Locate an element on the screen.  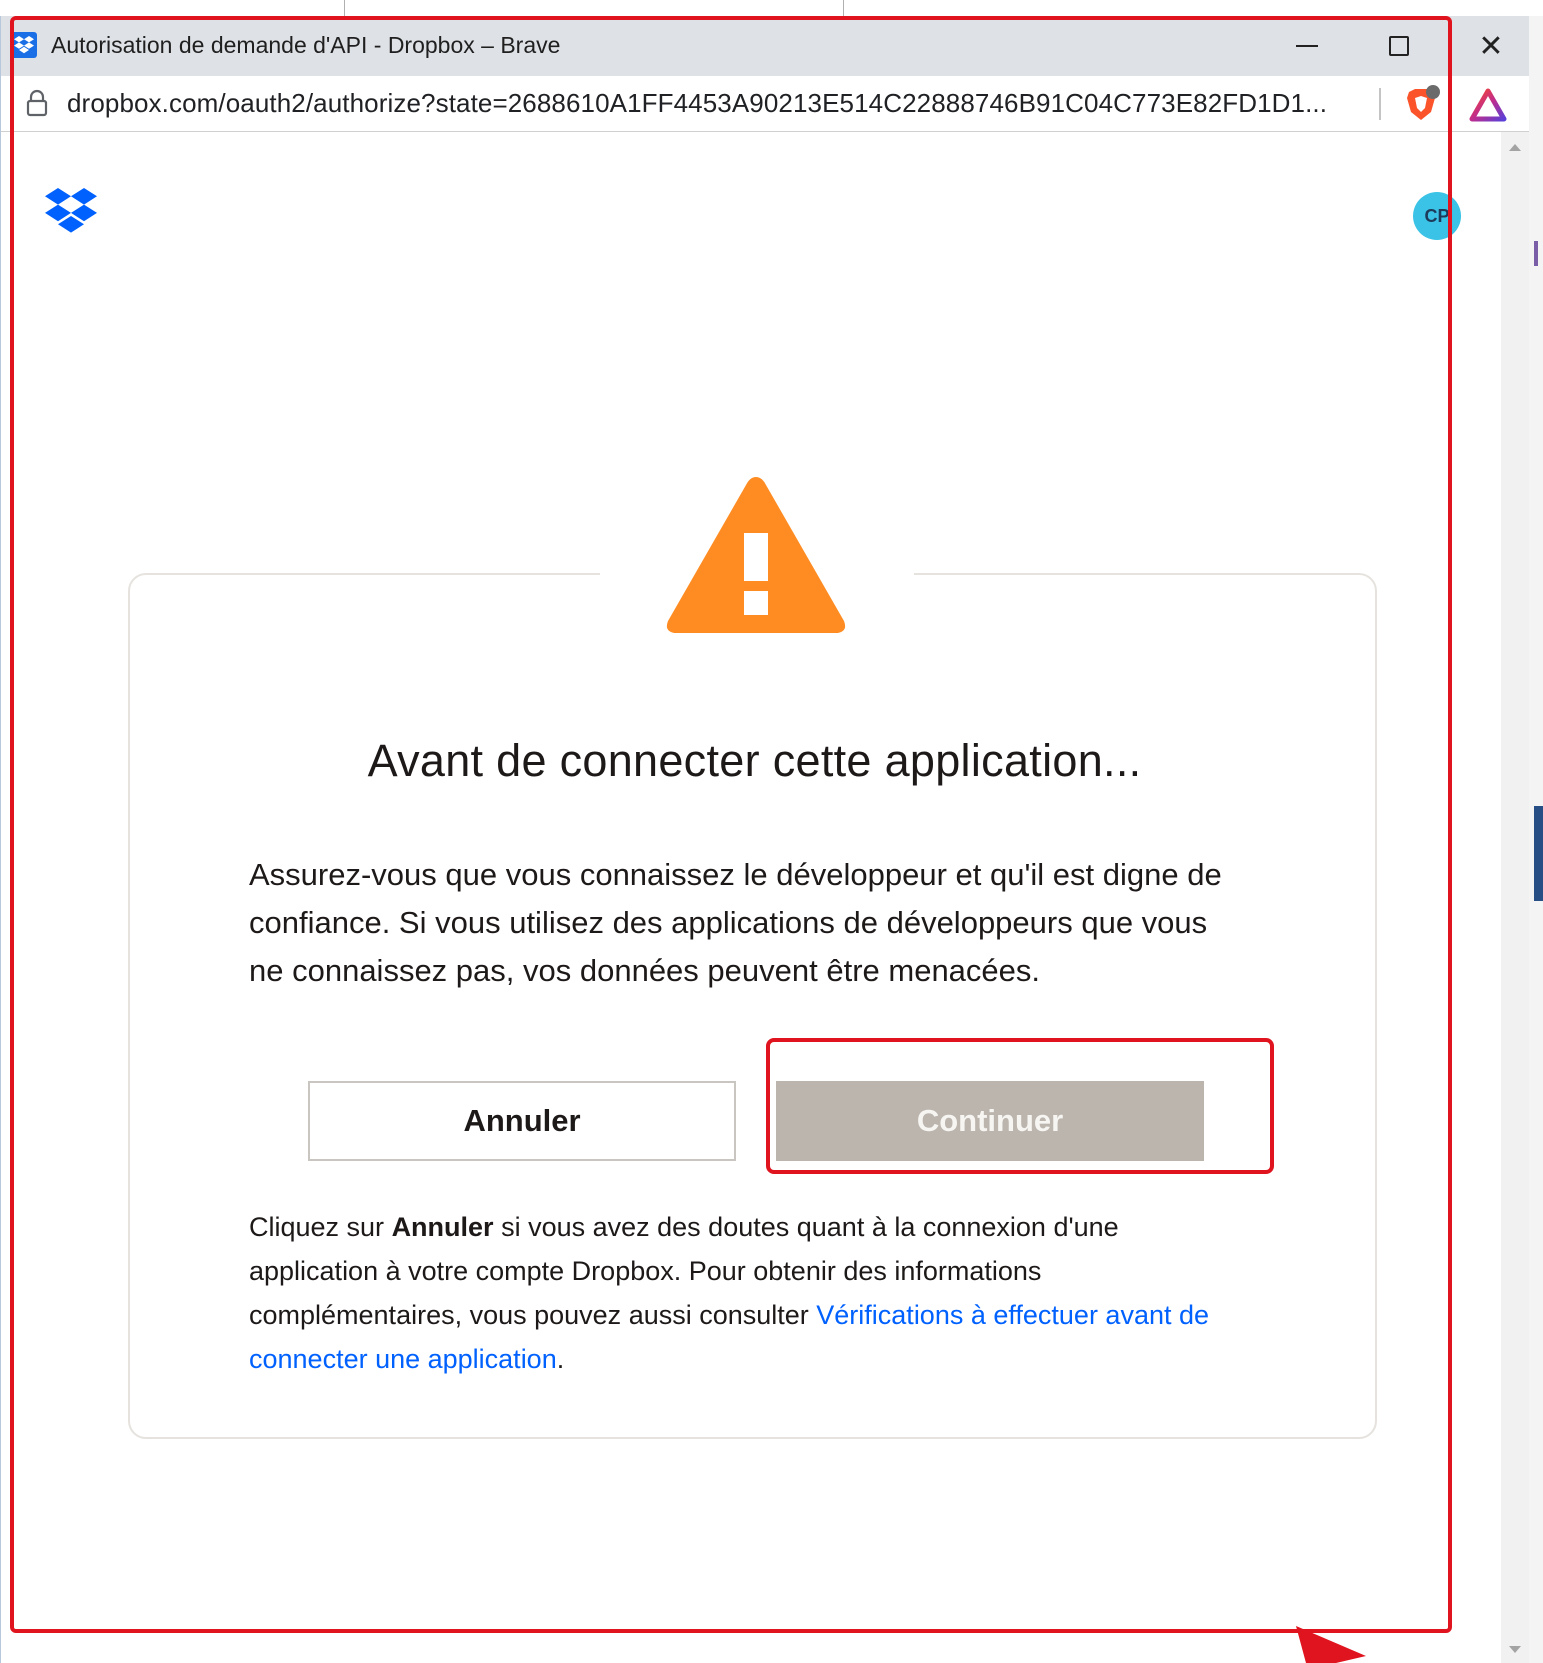
background-app-edge is located at coordinates (1535, 839).